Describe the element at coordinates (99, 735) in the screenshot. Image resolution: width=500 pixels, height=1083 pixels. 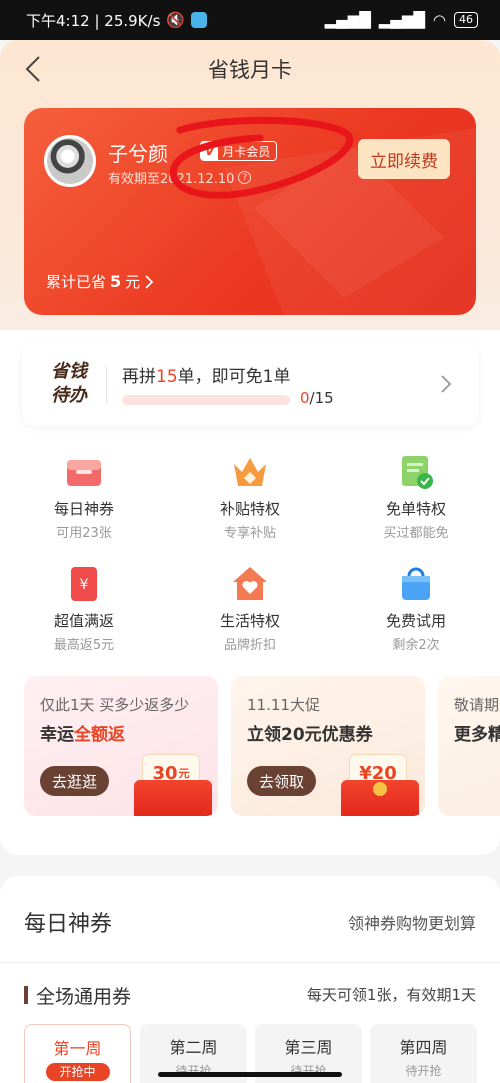
I see `promo-line2-highlight: 全额返` at that location.